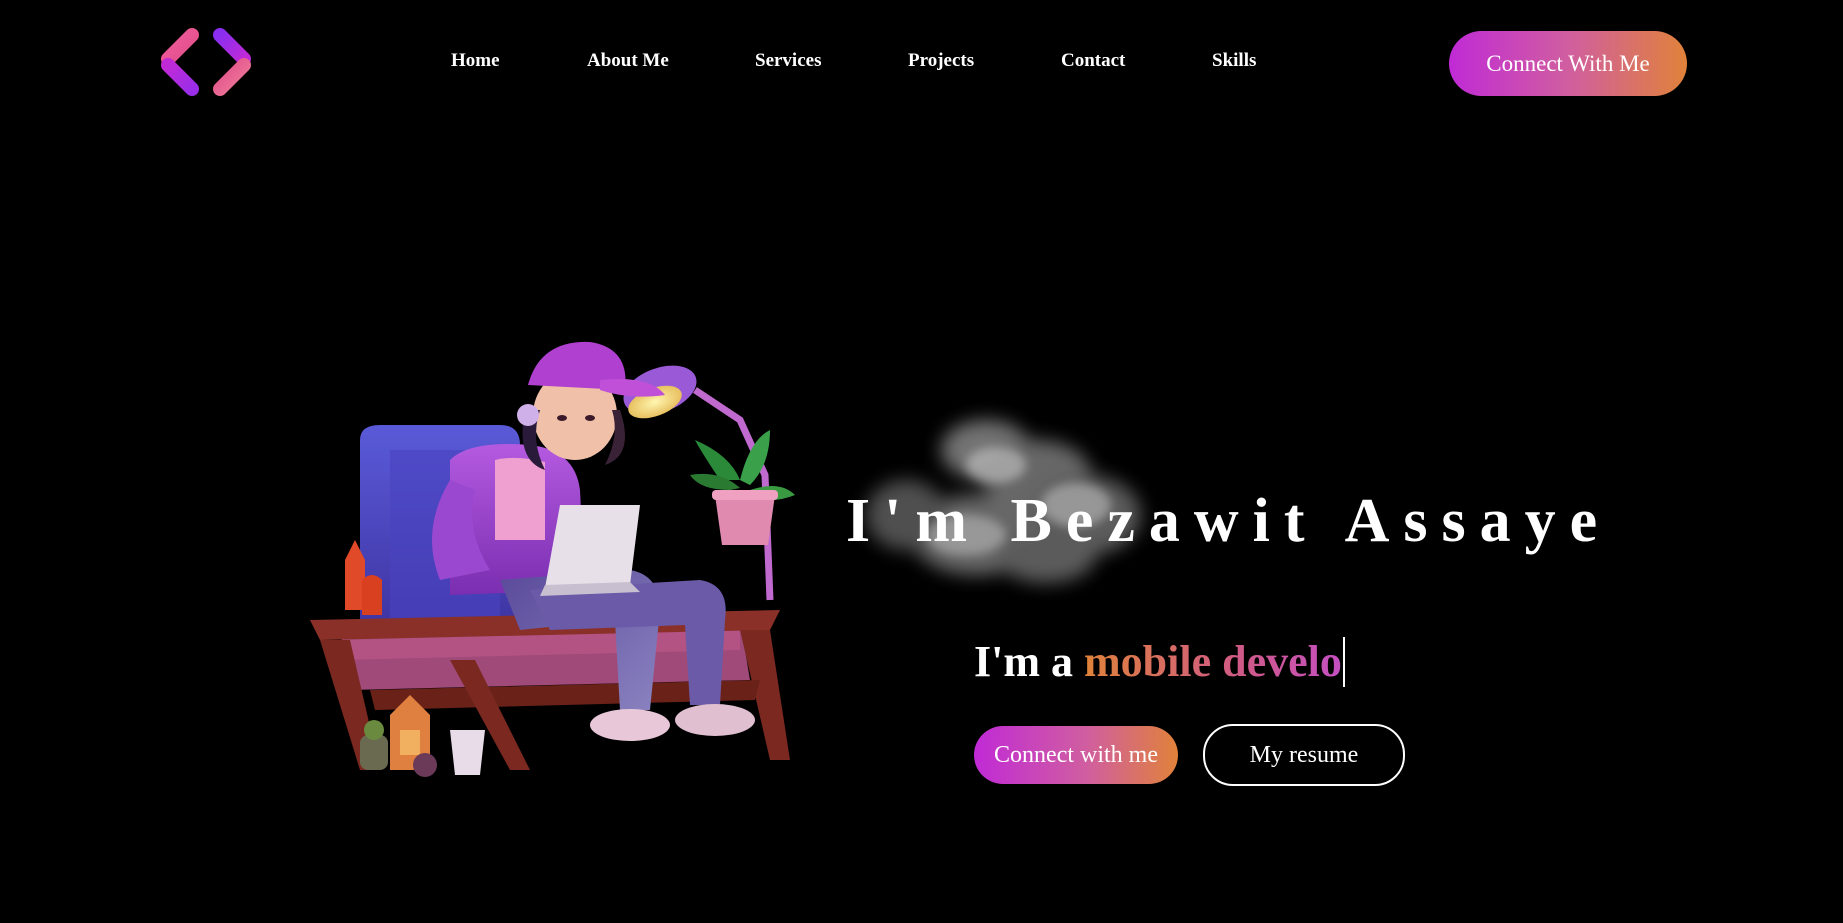 This screenshot has width=1843, height=923. I want to click on role-typed-text: mobile develo, so click(1213, 661).